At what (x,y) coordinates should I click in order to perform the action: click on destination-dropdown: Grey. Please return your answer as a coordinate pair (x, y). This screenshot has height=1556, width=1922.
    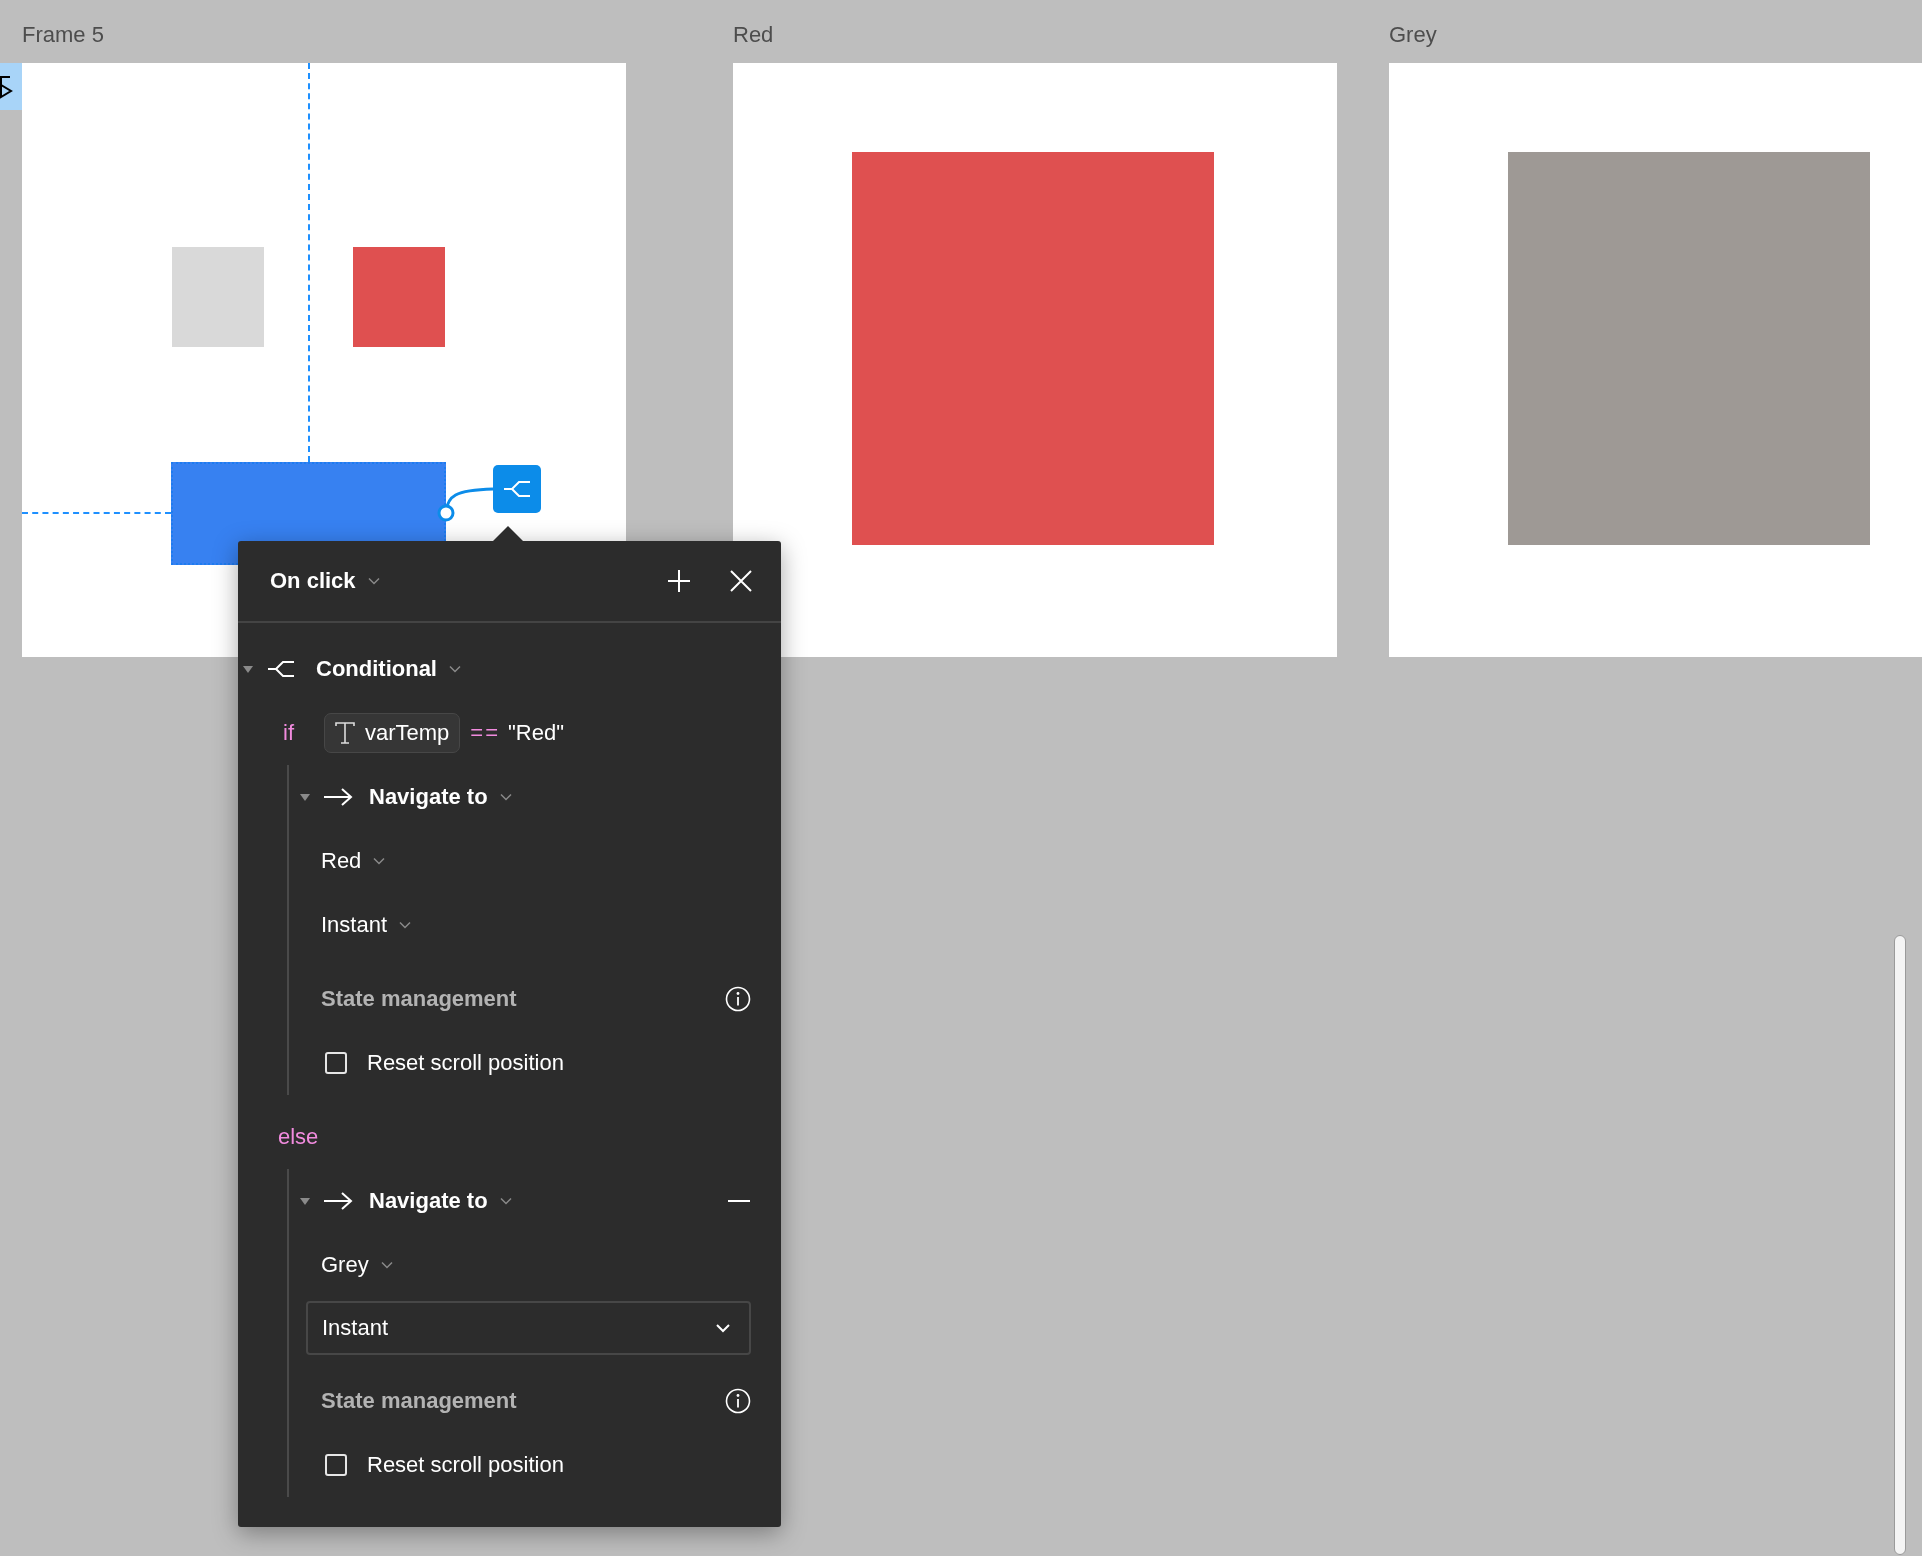
    Looking at the image, I should click on (357, 1265).